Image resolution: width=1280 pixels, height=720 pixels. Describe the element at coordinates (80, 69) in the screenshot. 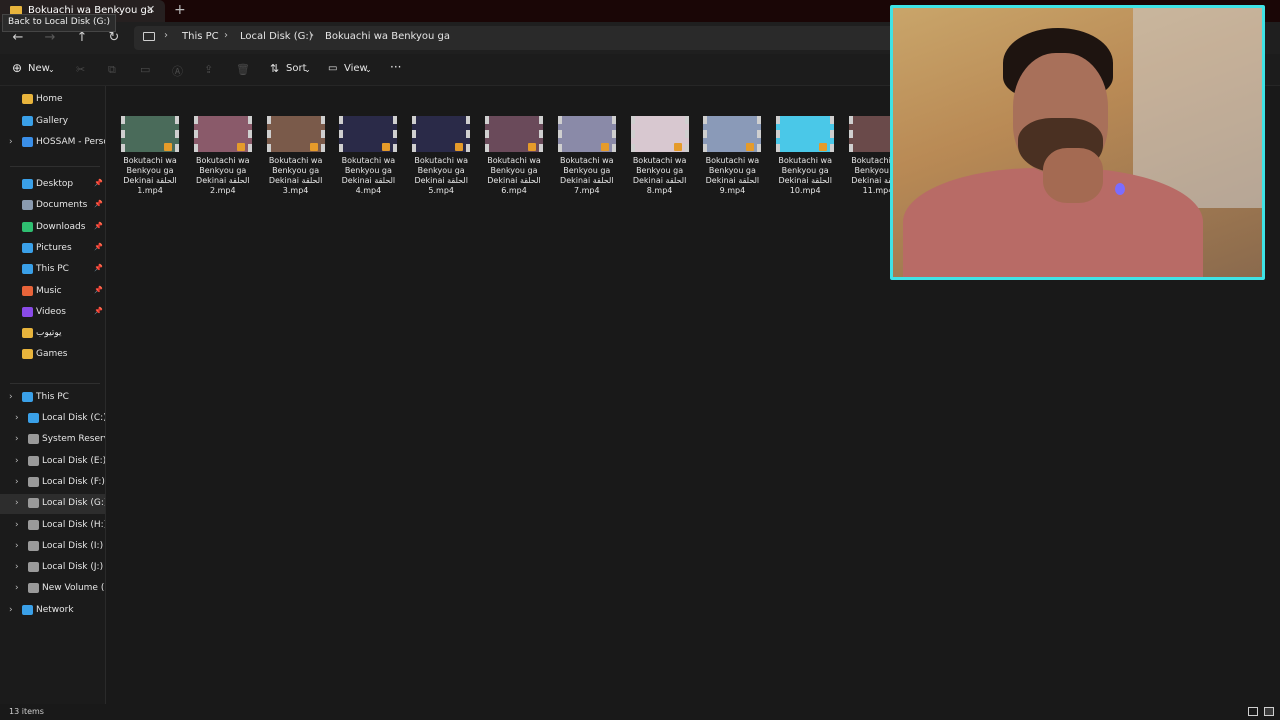

I see `cut-icon: ✂` at that location.